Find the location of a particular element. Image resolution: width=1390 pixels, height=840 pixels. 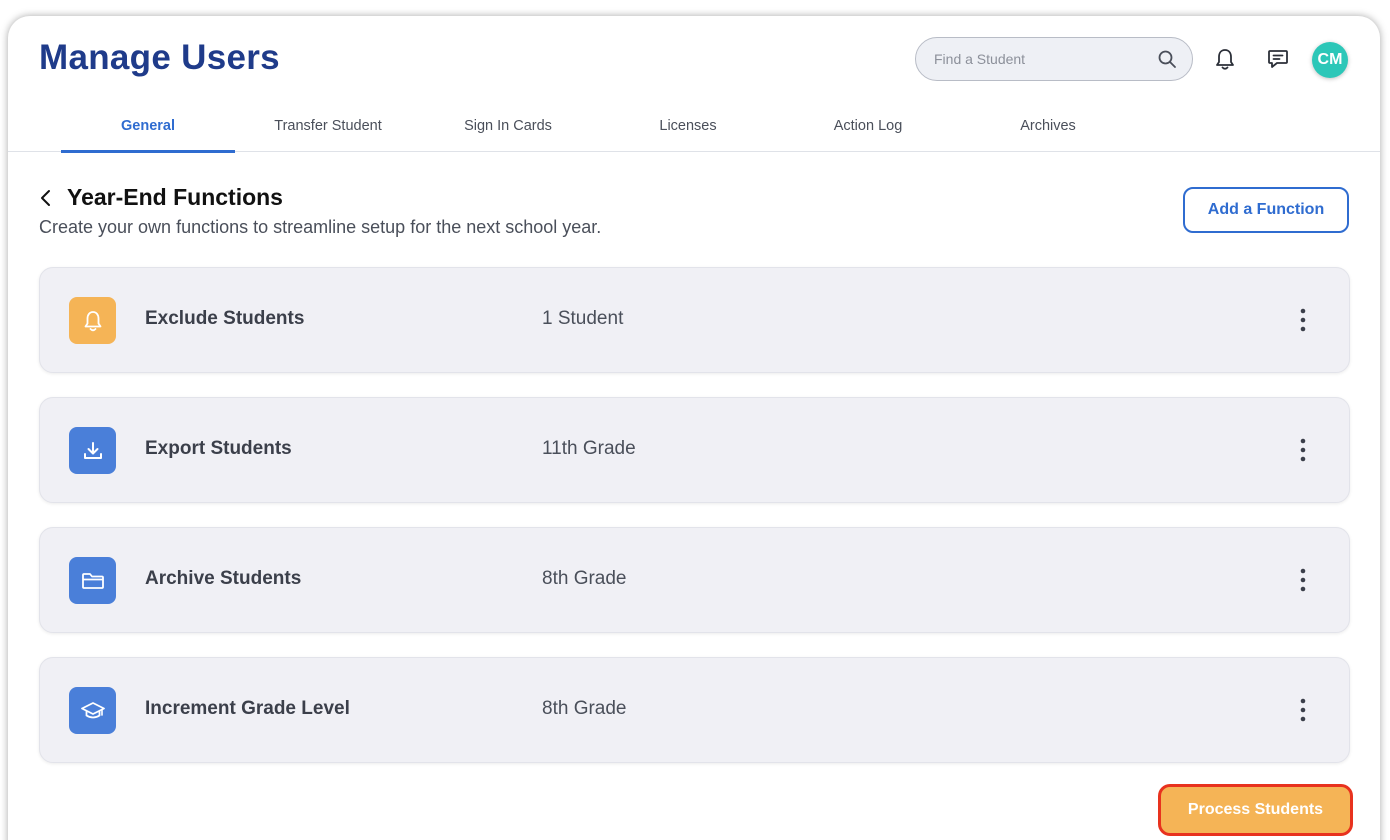

function-card-exclude-students: Exclude Students 1 Student is located at coordinates (694, 320).